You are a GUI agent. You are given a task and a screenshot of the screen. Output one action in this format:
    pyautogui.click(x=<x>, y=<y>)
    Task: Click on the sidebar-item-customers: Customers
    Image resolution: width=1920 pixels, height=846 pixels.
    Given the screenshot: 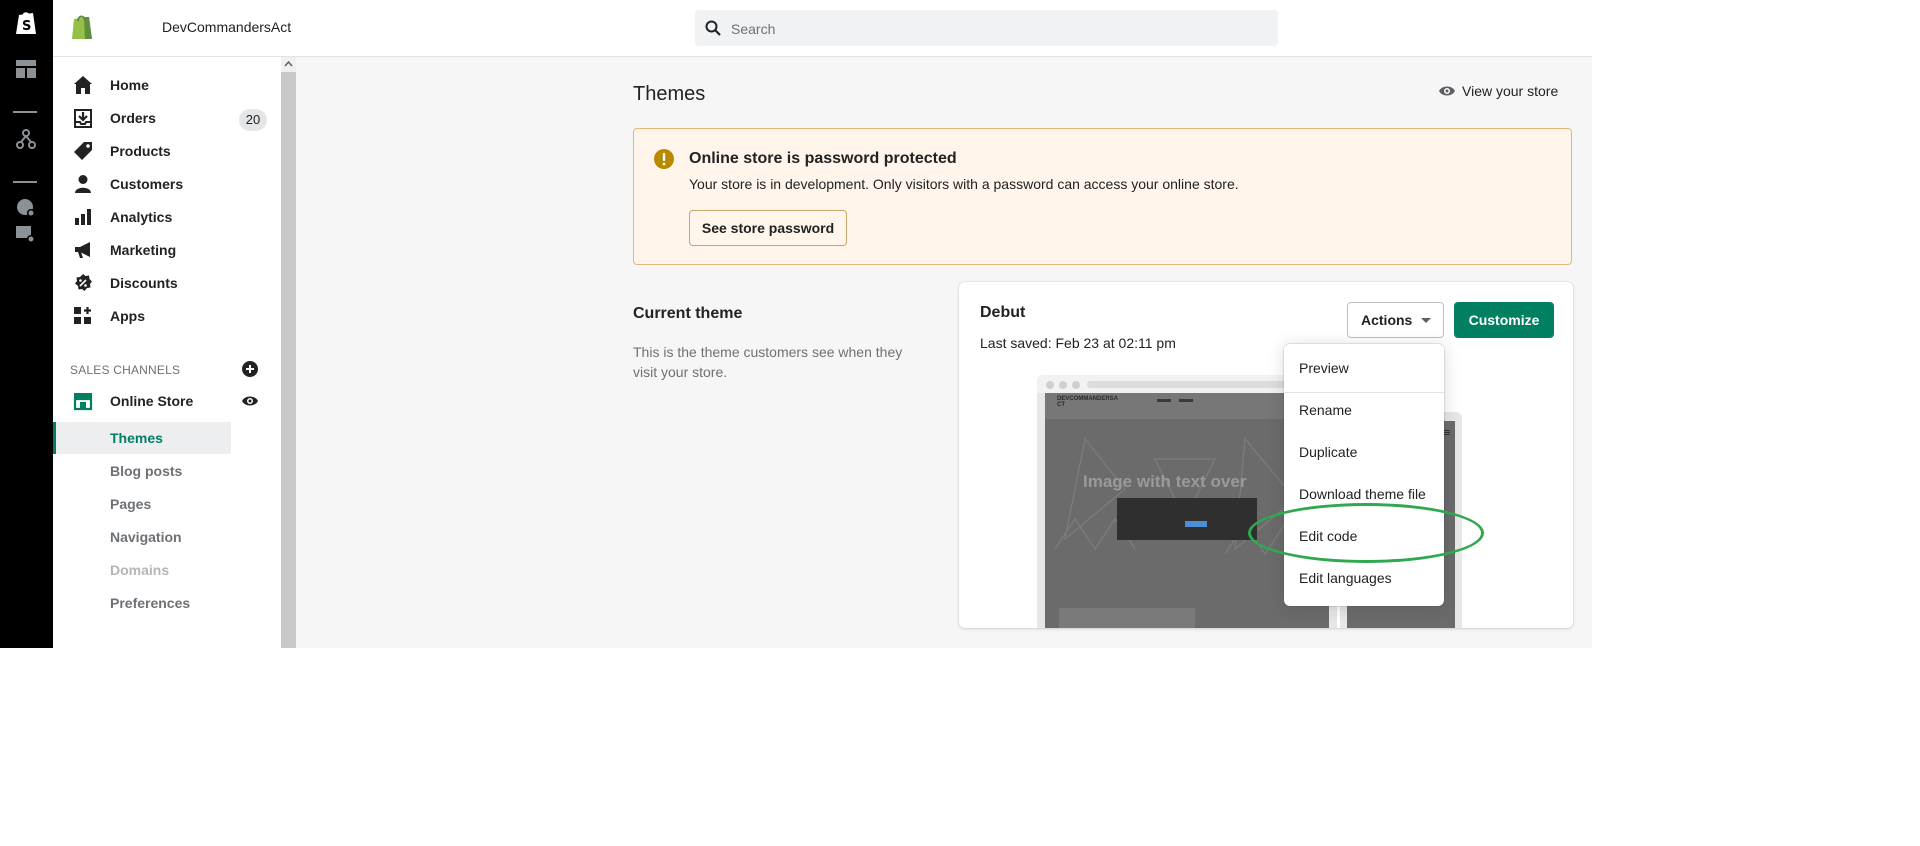 What is the action you would take?
    pyautogui.click(x=167, y=184)
    